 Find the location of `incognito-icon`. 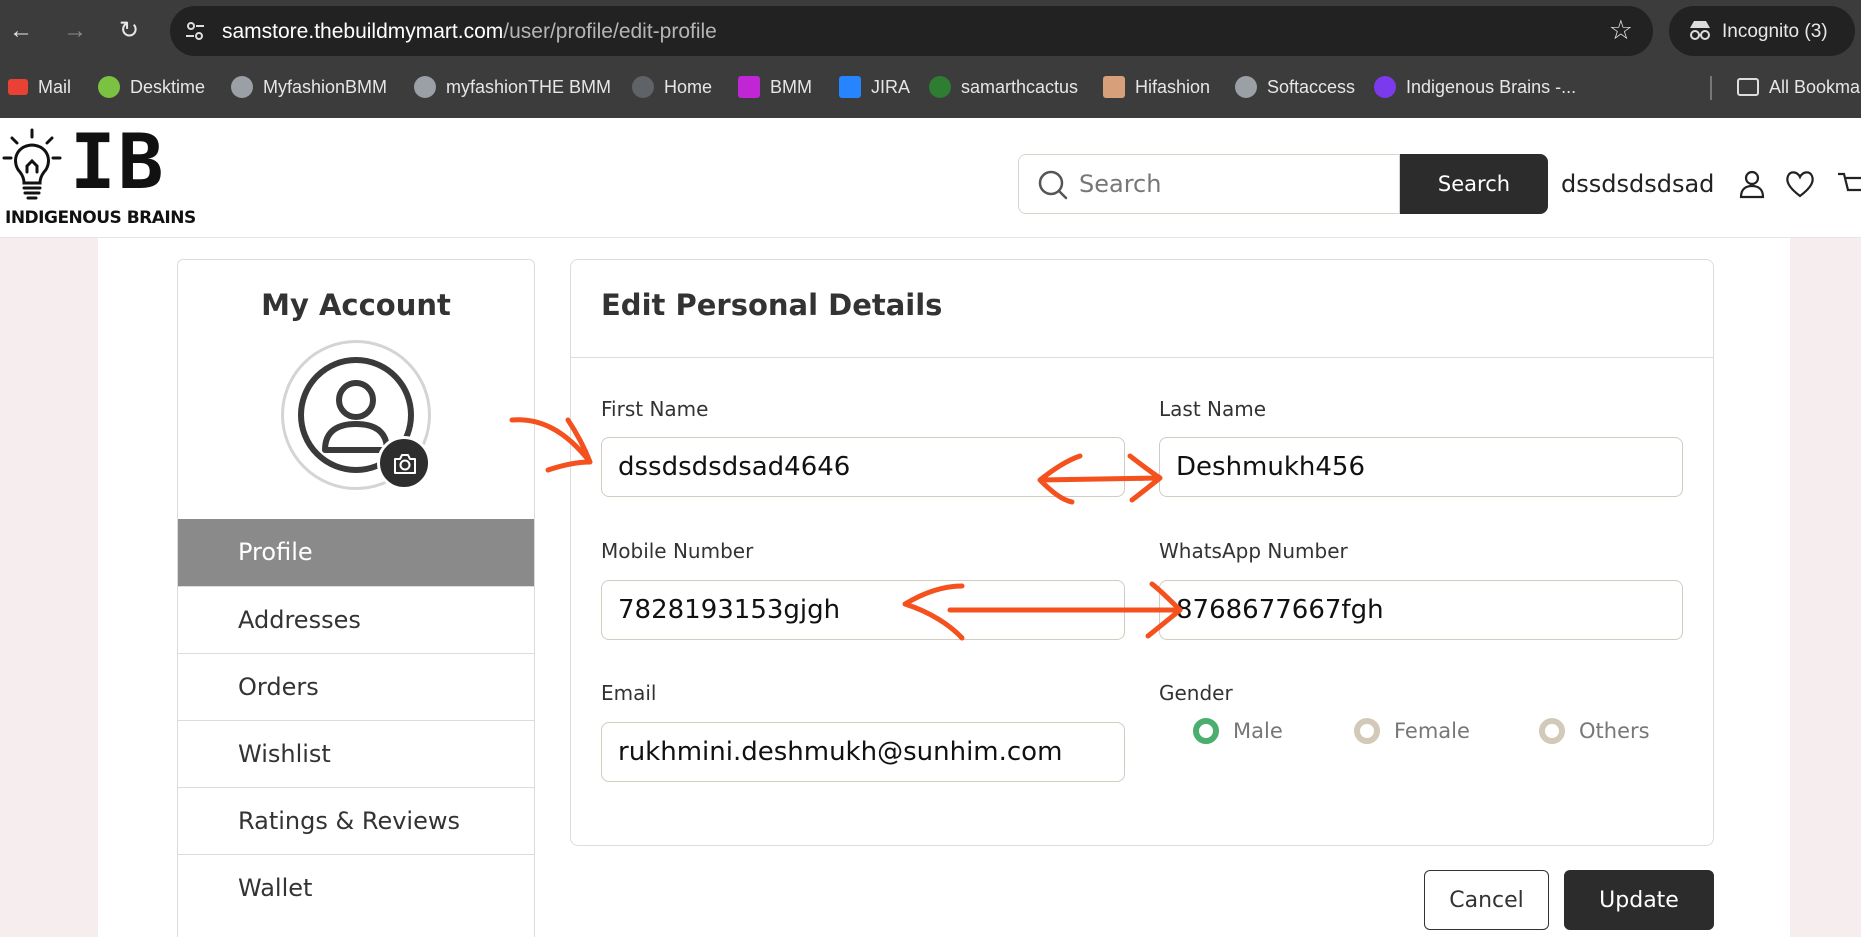

incognito-icon is located at coordinates (1700, 30).